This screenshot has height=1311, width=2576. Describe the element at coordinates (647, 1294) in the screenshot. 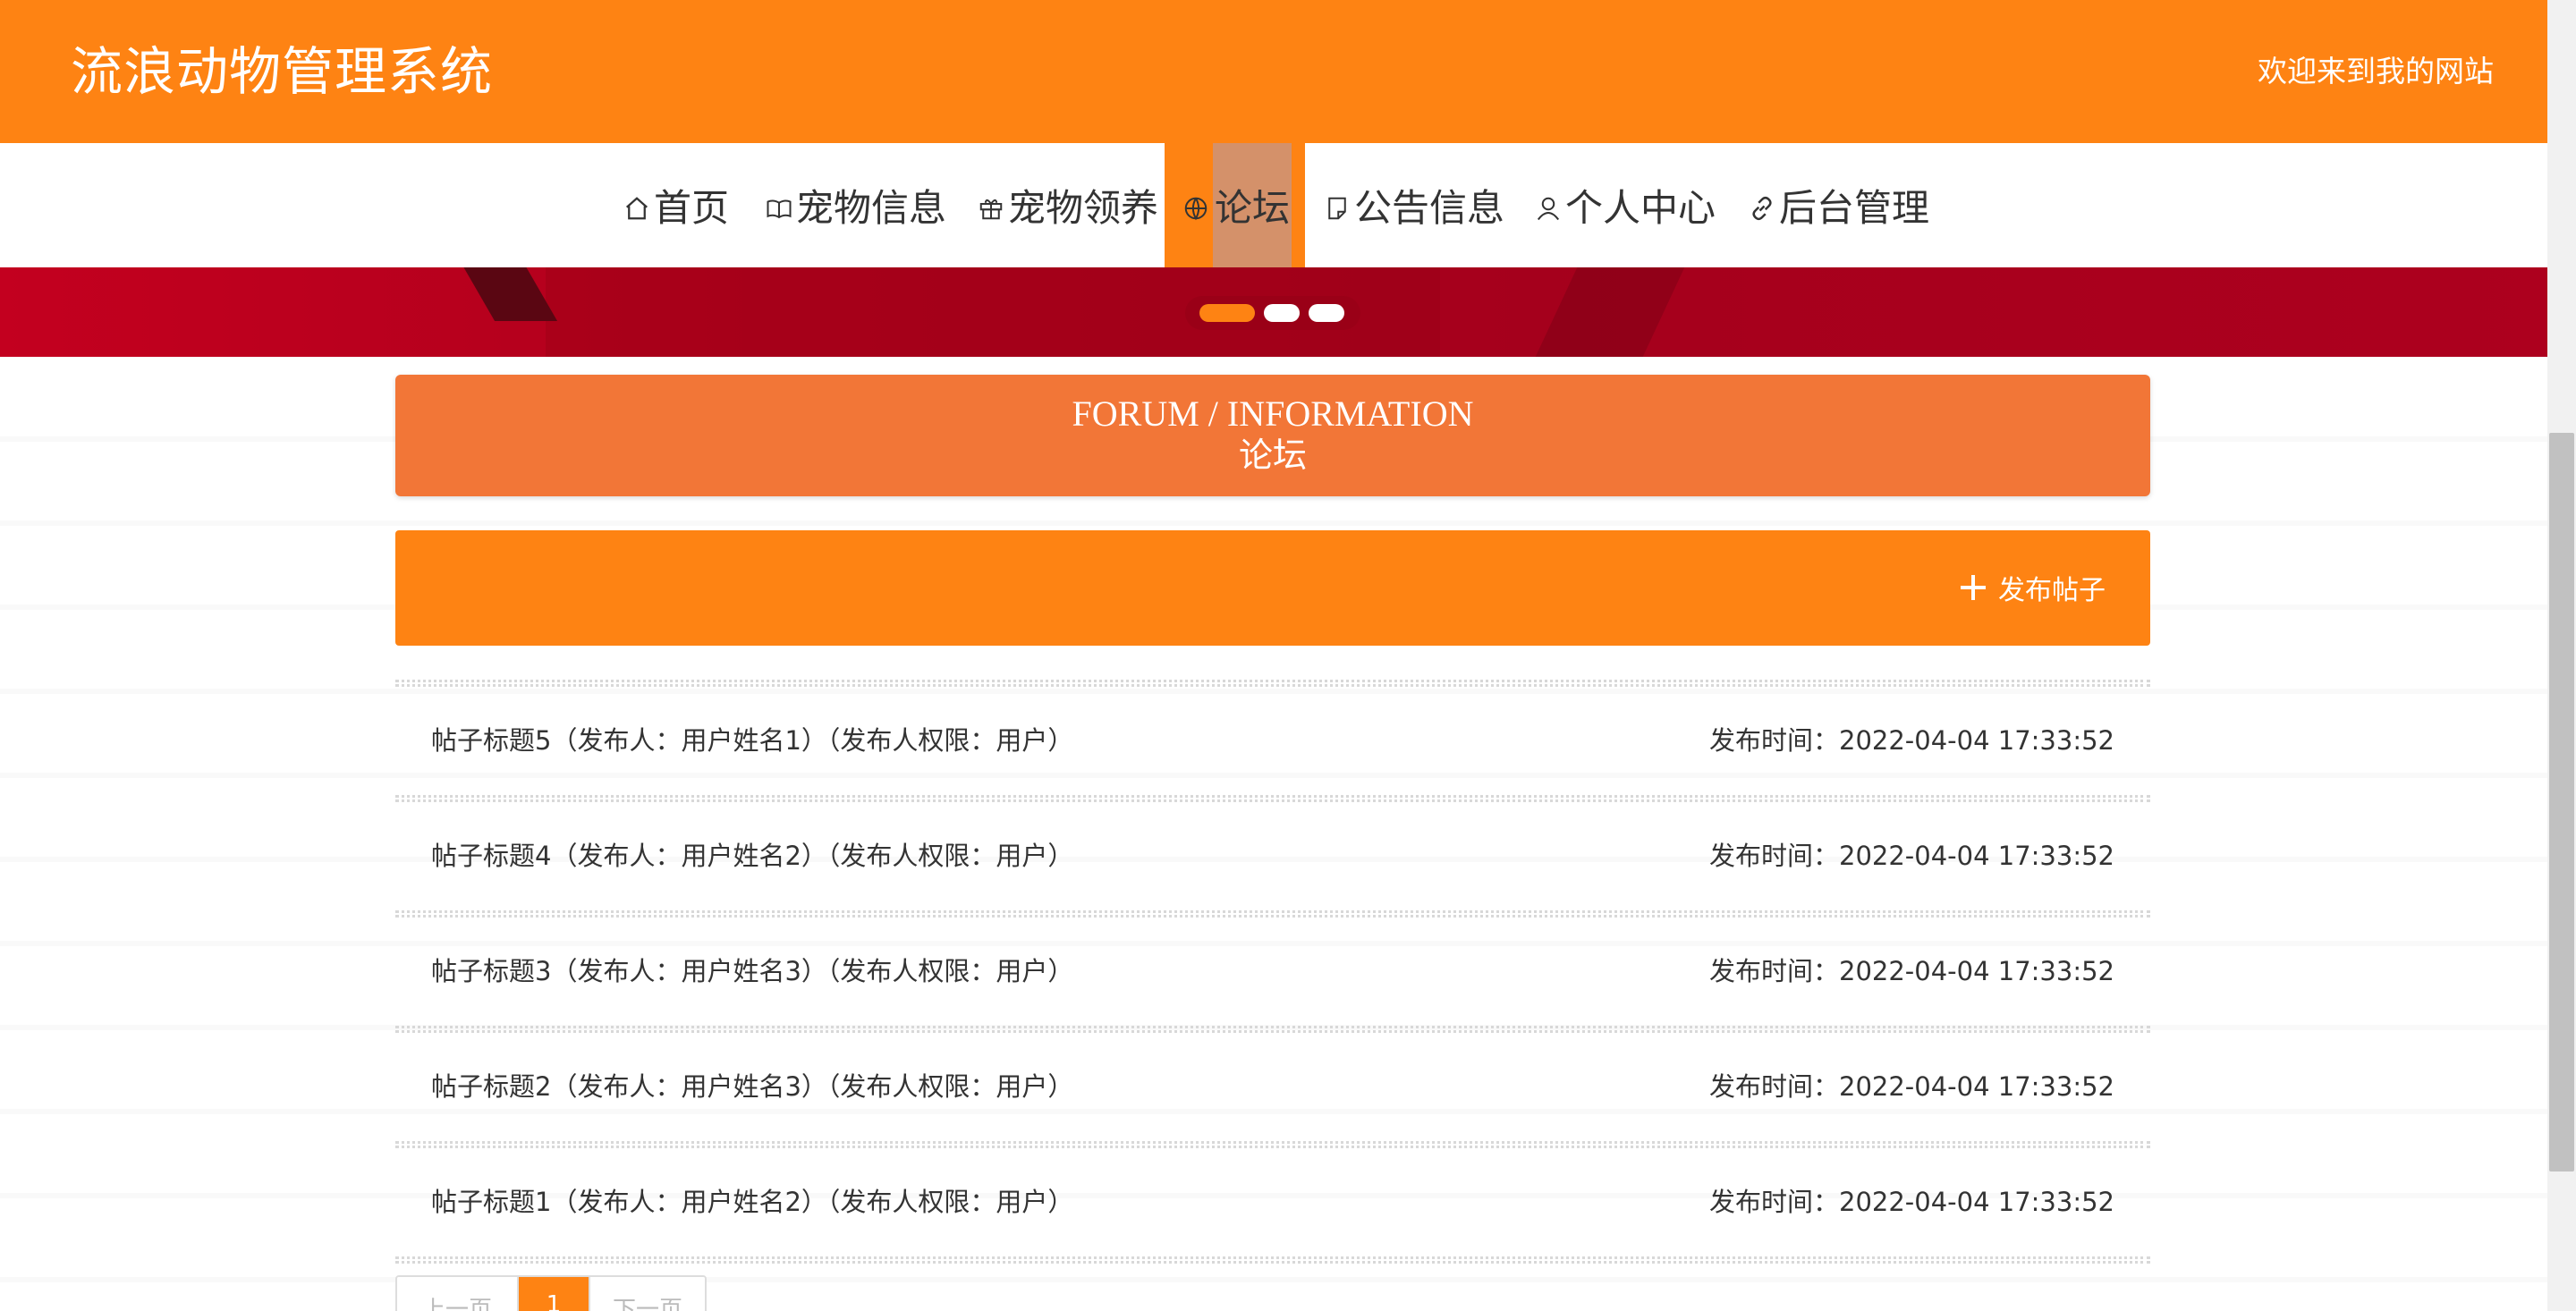

I see `next-page-button: 下一页` at that location.